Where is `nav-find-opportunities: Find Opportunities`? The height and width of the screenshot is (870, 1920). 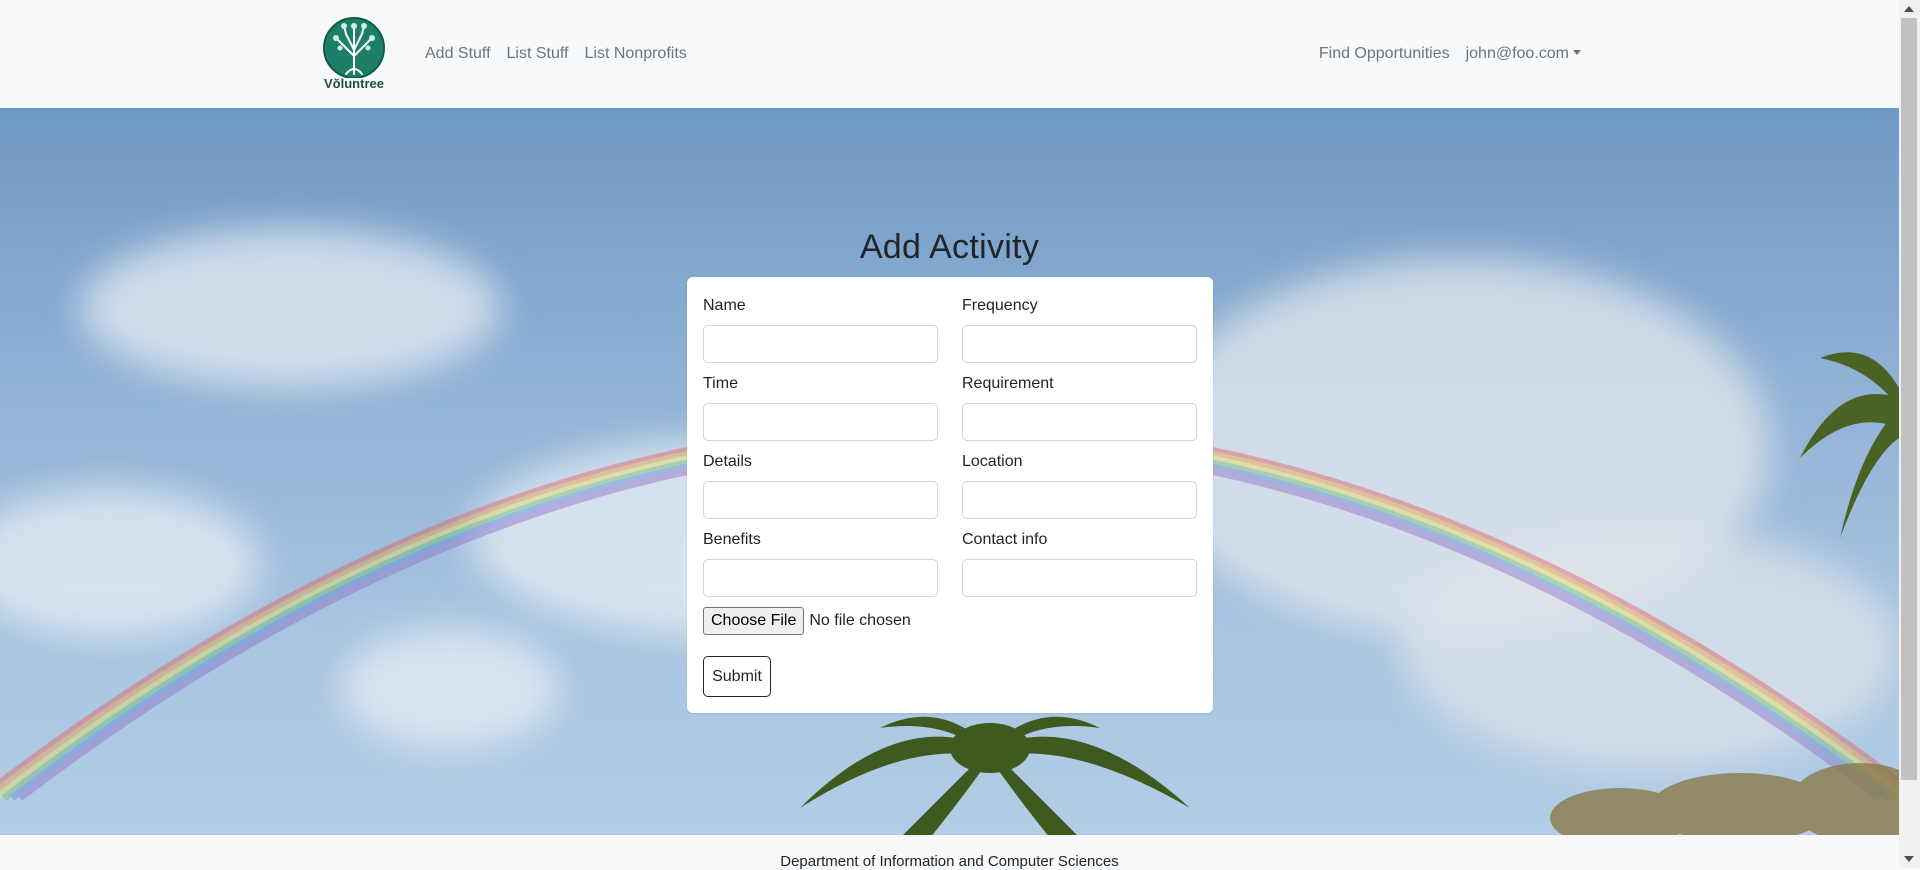 nav-find-opportunities: Find Opportunities is located at coordinates (1384, 54).